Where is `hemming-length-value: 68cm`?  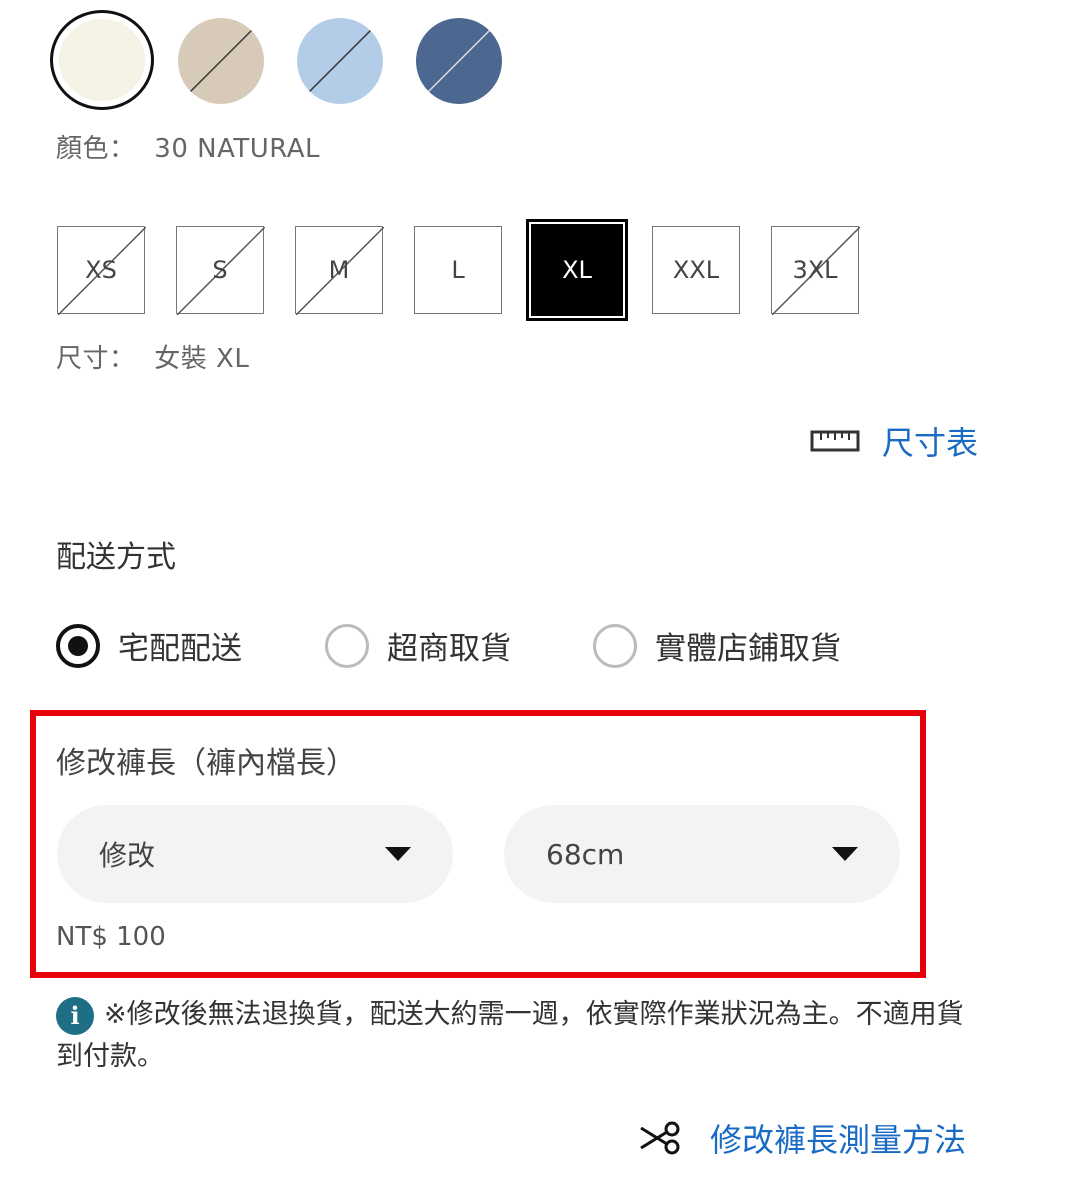 hemming-length-value: 68cm is located at coordinates (585, 854).